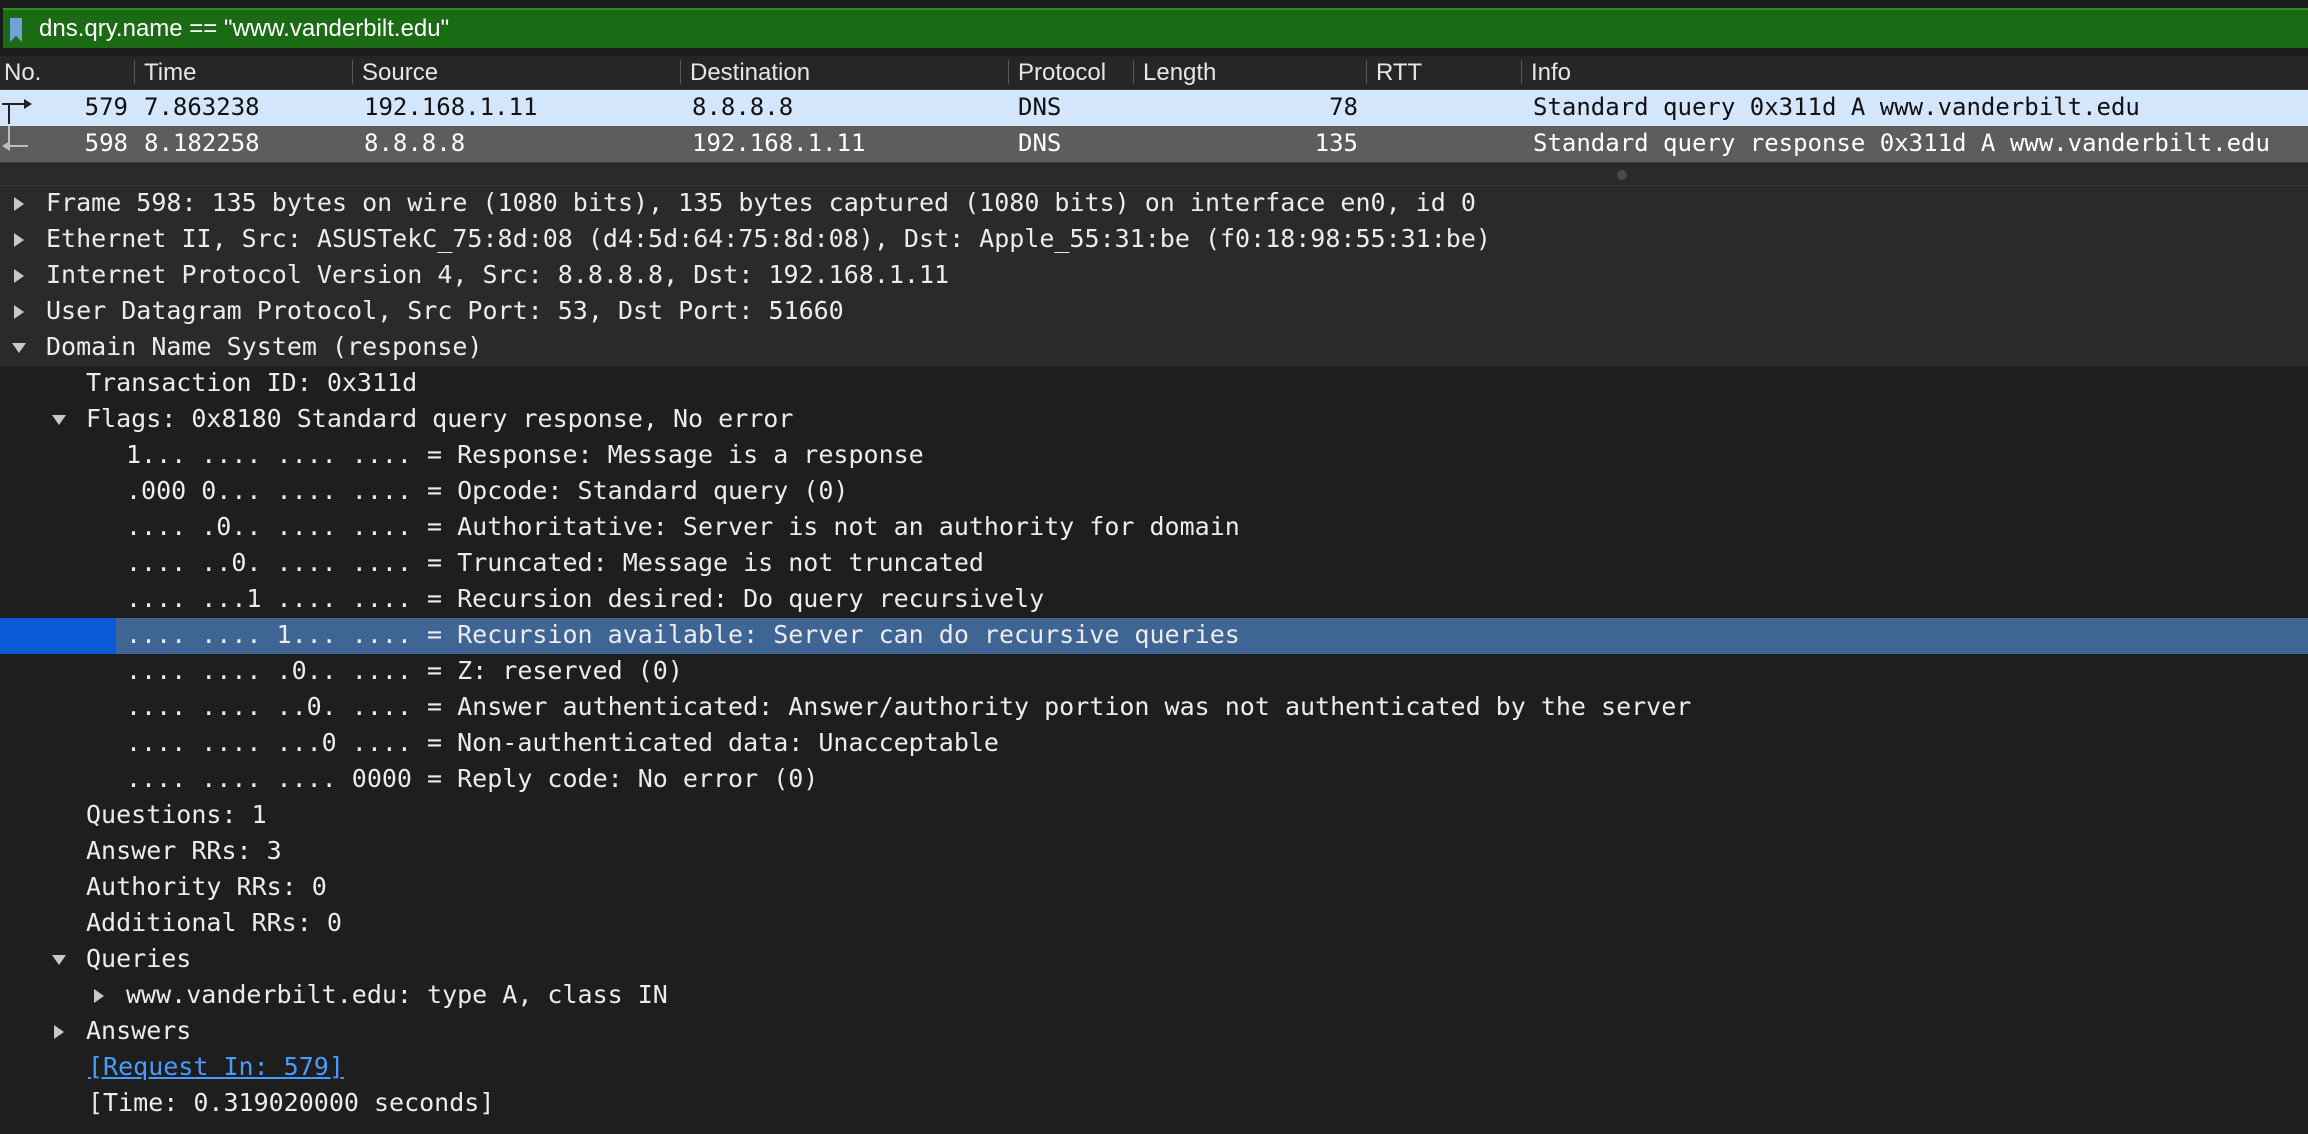 The width and height of the screenshot is (2308, 1134). I want to click on display-filter-toolbar: dns.qry.name == "www.vanderbilt.edu", so click(1154, 28).